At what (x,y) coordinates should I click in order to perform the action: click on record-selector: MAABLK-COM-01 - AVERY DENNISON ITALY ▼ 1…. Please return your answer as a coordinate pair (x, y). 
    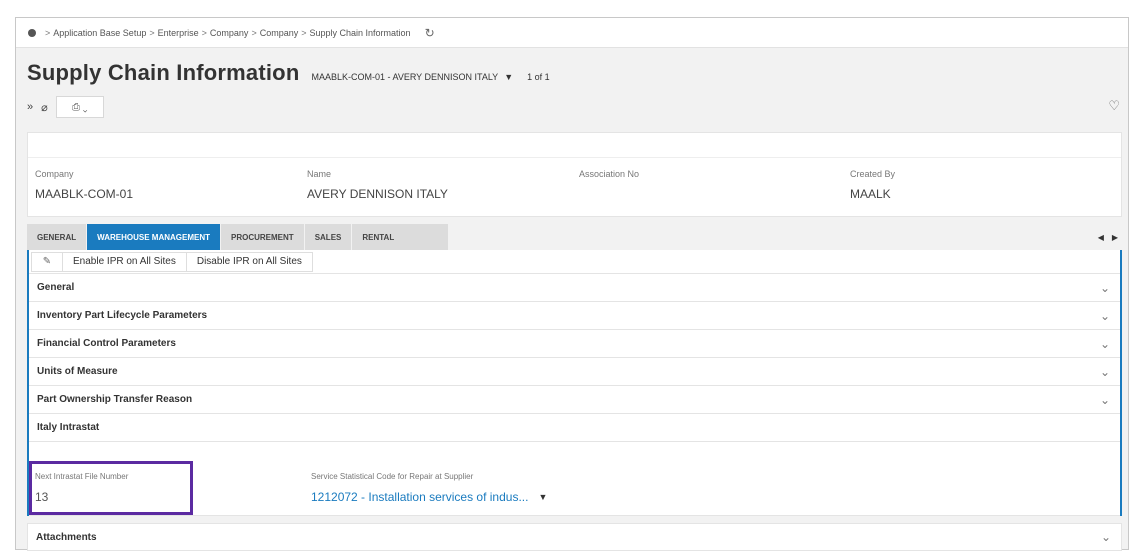
    Looking at the image, I should click on (430, 77).